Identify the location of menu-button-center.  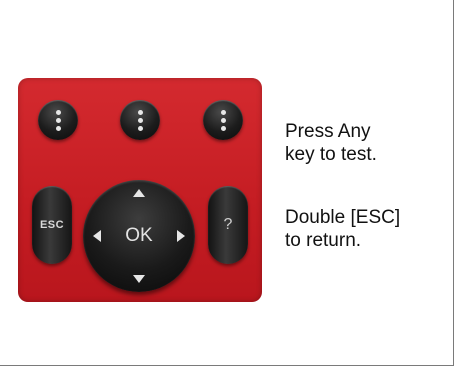
(140, 120).